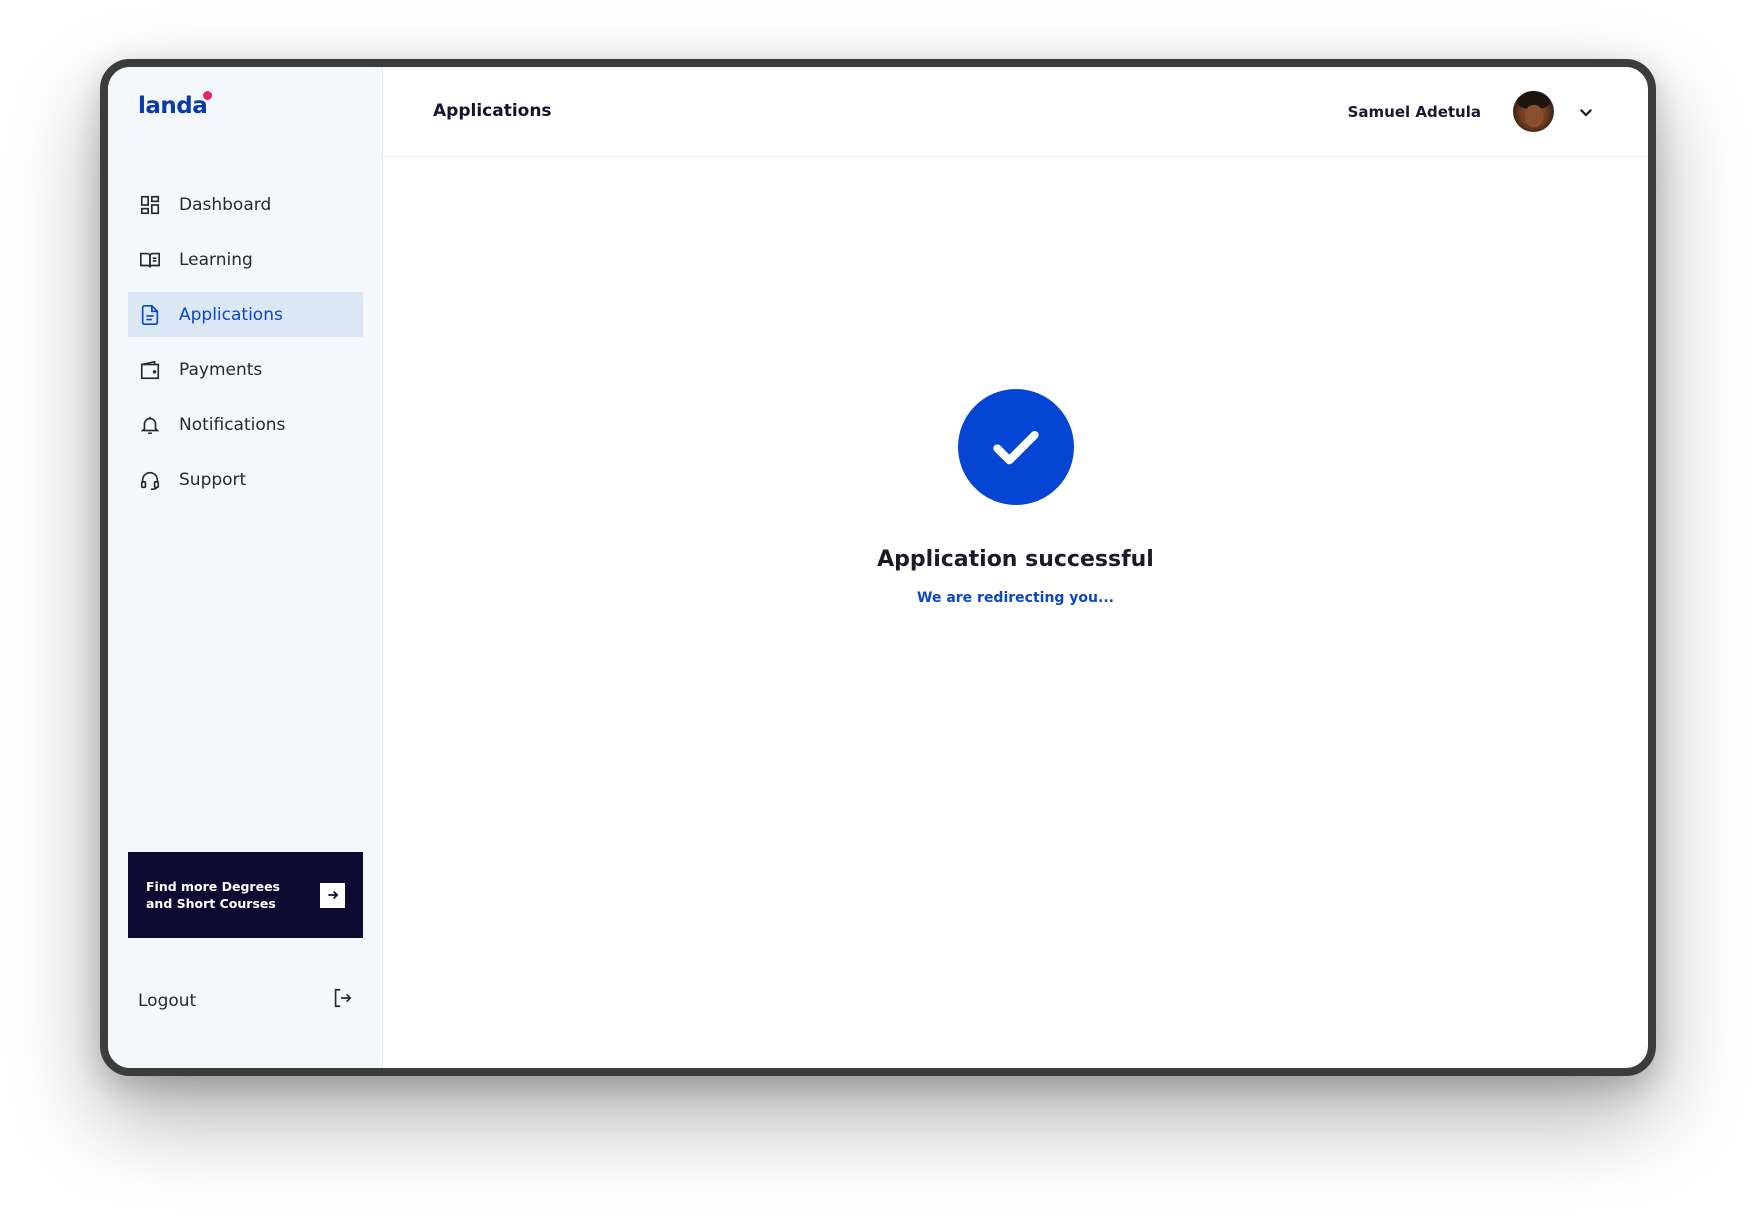 This screenshot has height=1216, width=1756. I want to click on logout-label: Logout, so click(167, 1000).